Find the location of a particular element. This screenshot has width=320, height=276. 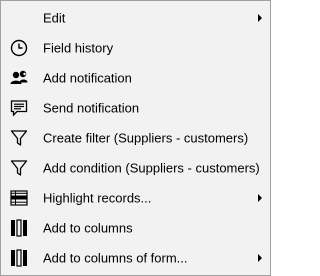

menu-item-add-condition: Add condition (Suppliers - customers) is located at coordinates (135, 168).